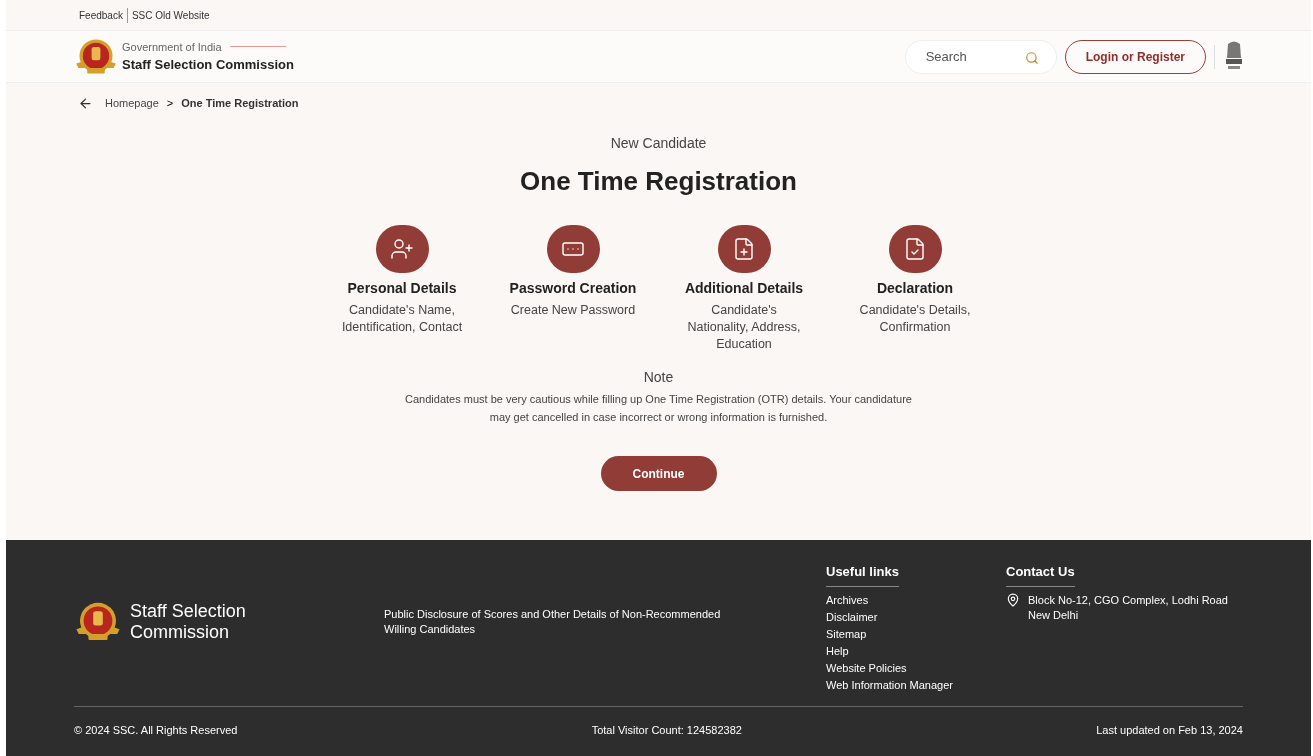  Describe the element at coordinates (915, 319) in the screenshot. I see `step-description: Candidate's Details, Confirmation` at that location.